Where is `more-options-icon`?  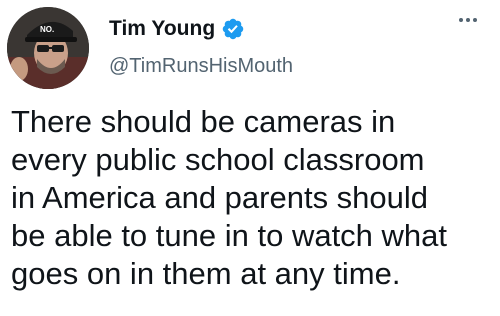 more-options-icon is located at coordinates (468, 20).